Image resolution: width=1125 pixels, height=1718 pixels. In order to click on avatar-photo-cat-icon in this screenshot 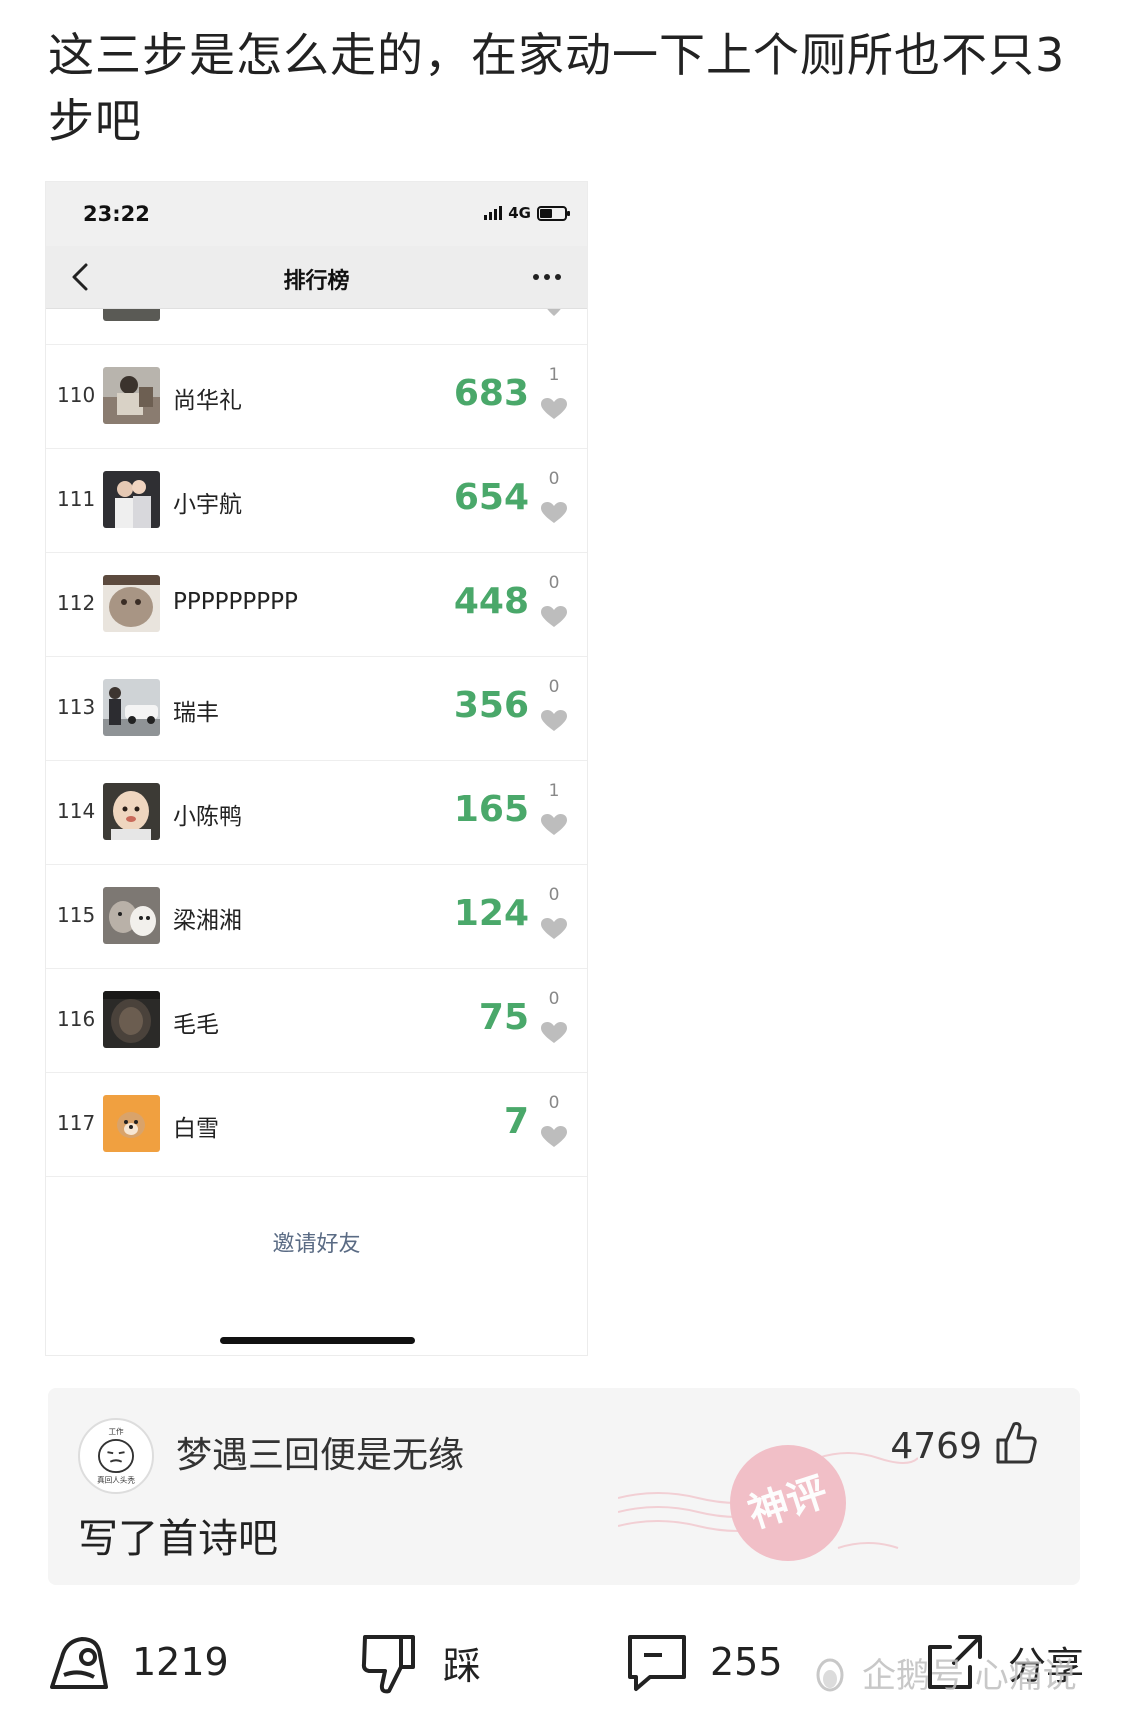, I will do `click(131, 603)`.